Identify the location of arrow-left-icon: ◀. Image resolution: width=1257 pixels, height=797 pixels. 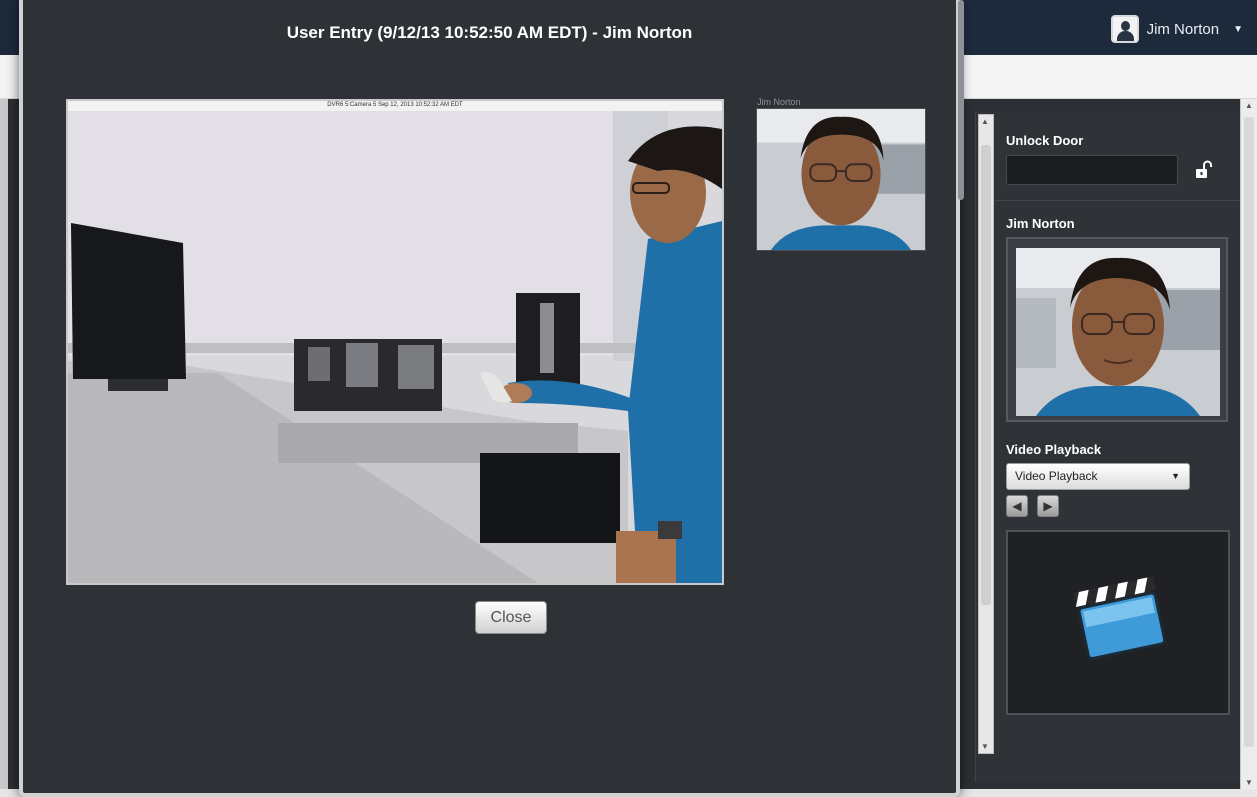
(1017, 506).